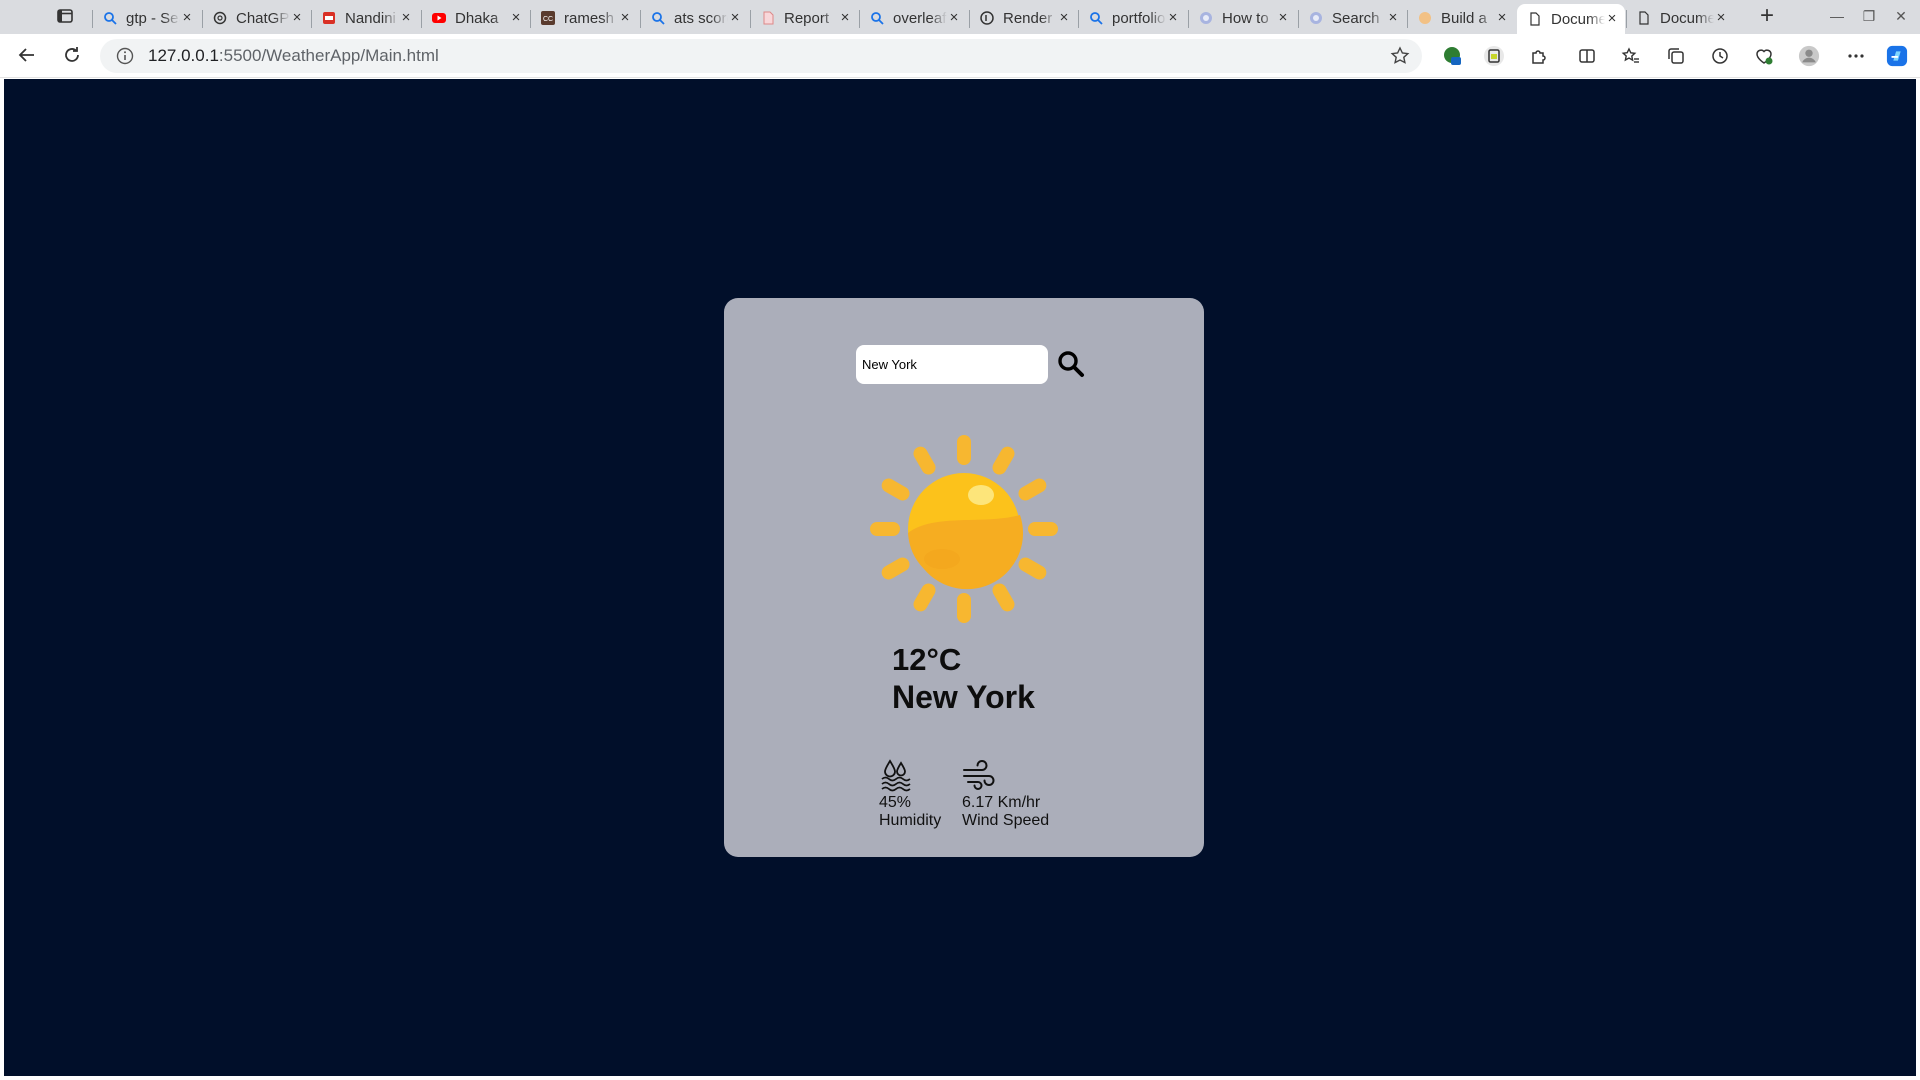 The image size is (1920, 1080). I want to click on reload-button, so click(72, 55).